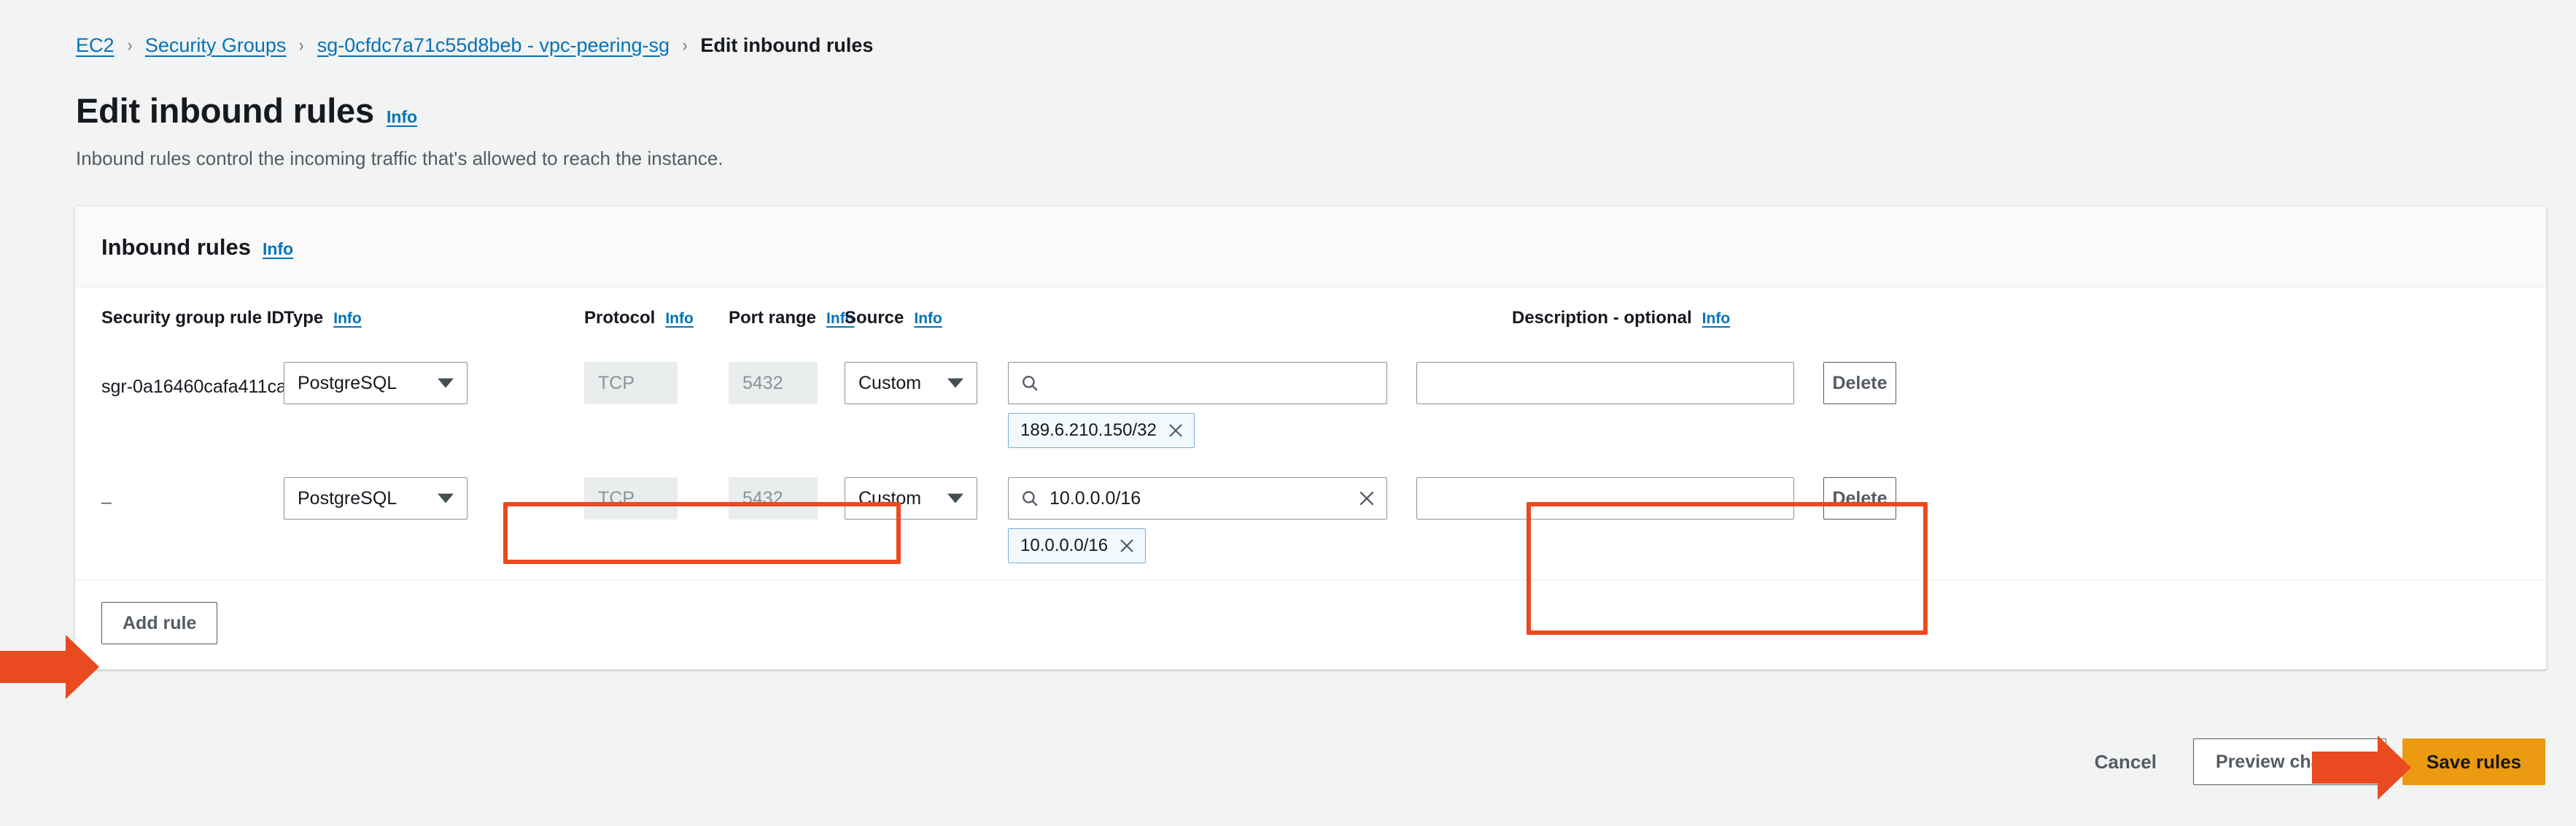 This screenshot has width=2576, height=826. What do you see at coordinates (304, 318) in the screenshot?
I see `column-header-label: Type` at bounding box center [304, 318].